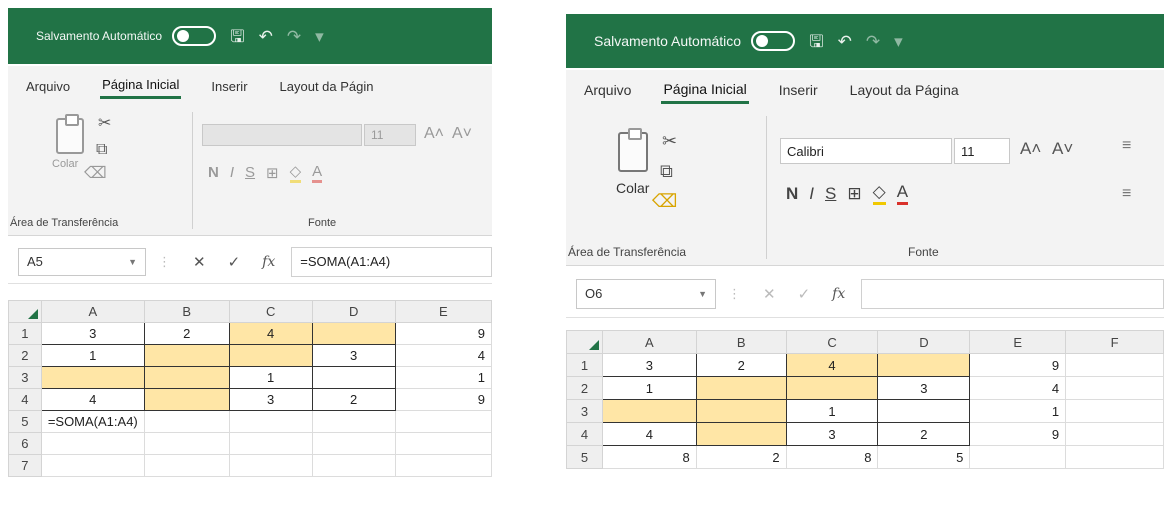  What do you see at coordinates (390, 135) in the screenshot?
I see `font-size-box: 11` at bounding box center [390, 135].